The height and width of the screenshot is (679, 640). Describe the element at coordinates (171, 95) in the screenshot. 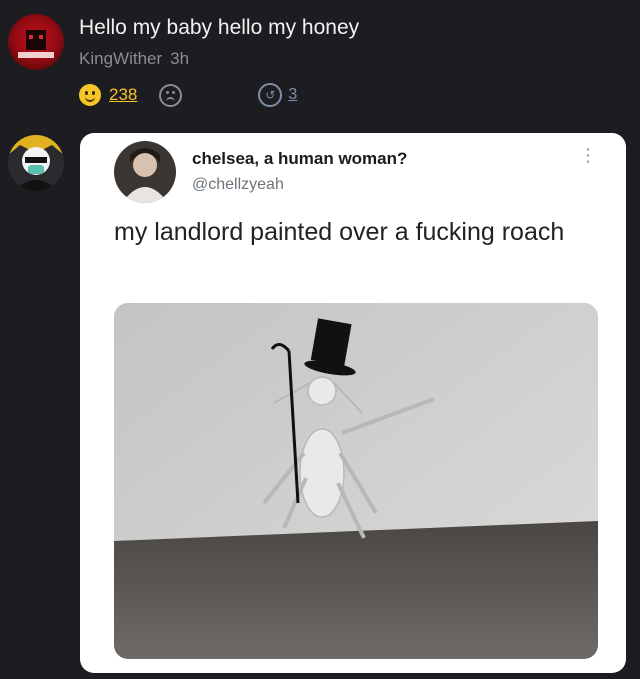

I see `frown-icon` at that location.